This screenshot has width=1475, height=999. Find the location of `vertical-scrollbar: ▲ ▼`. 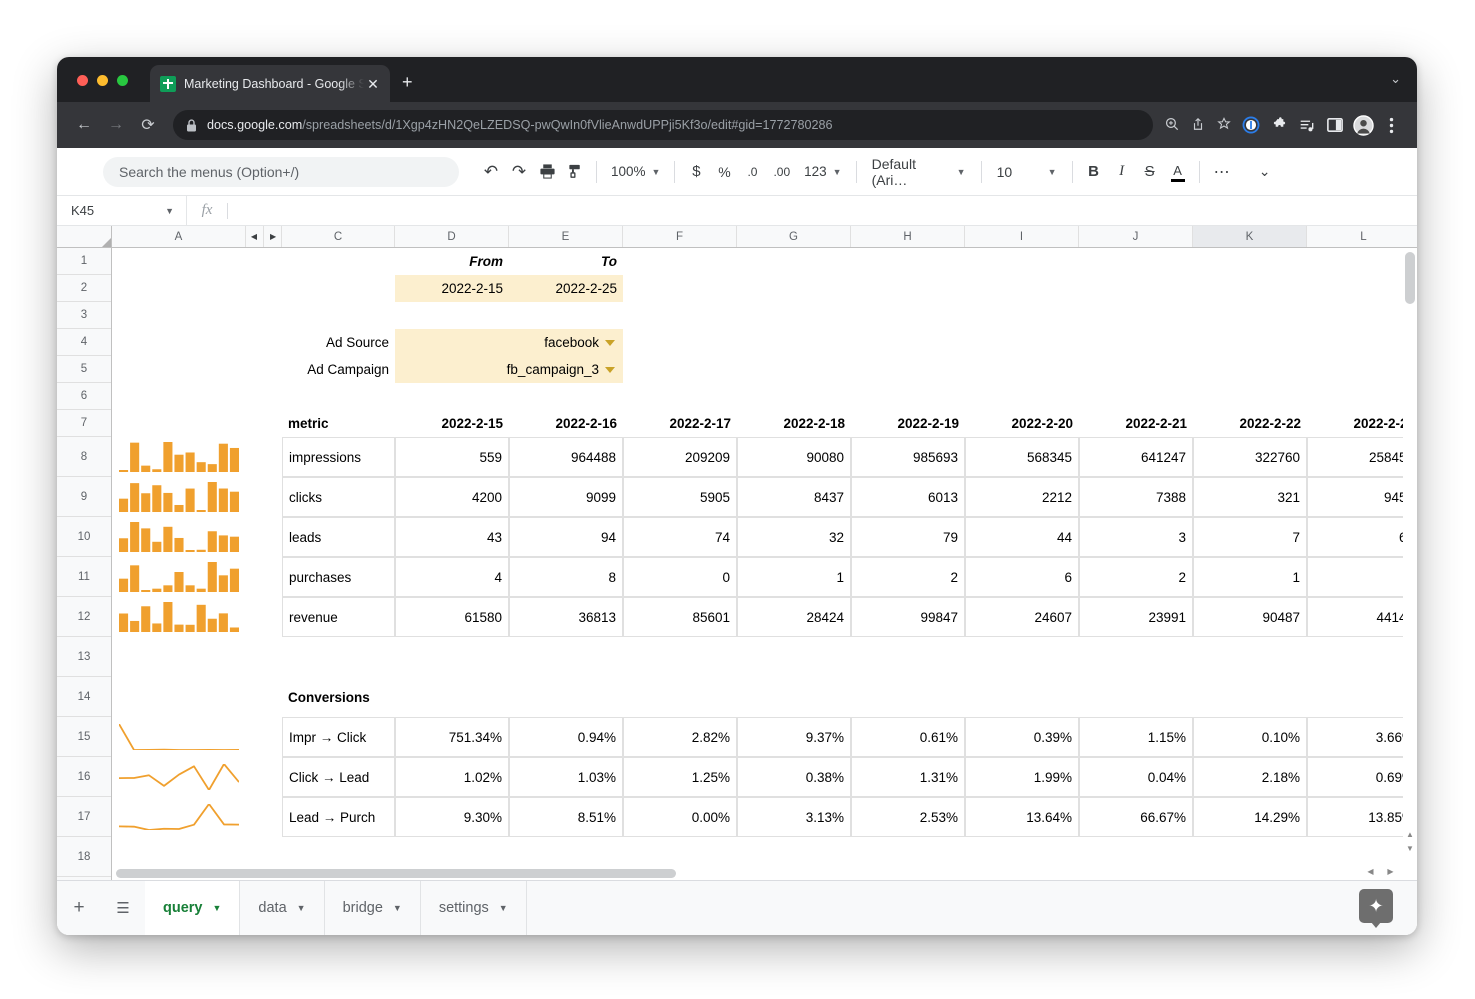

vertical-scrollbar: ▲ ▼ is located at coordinates (1410, 553).